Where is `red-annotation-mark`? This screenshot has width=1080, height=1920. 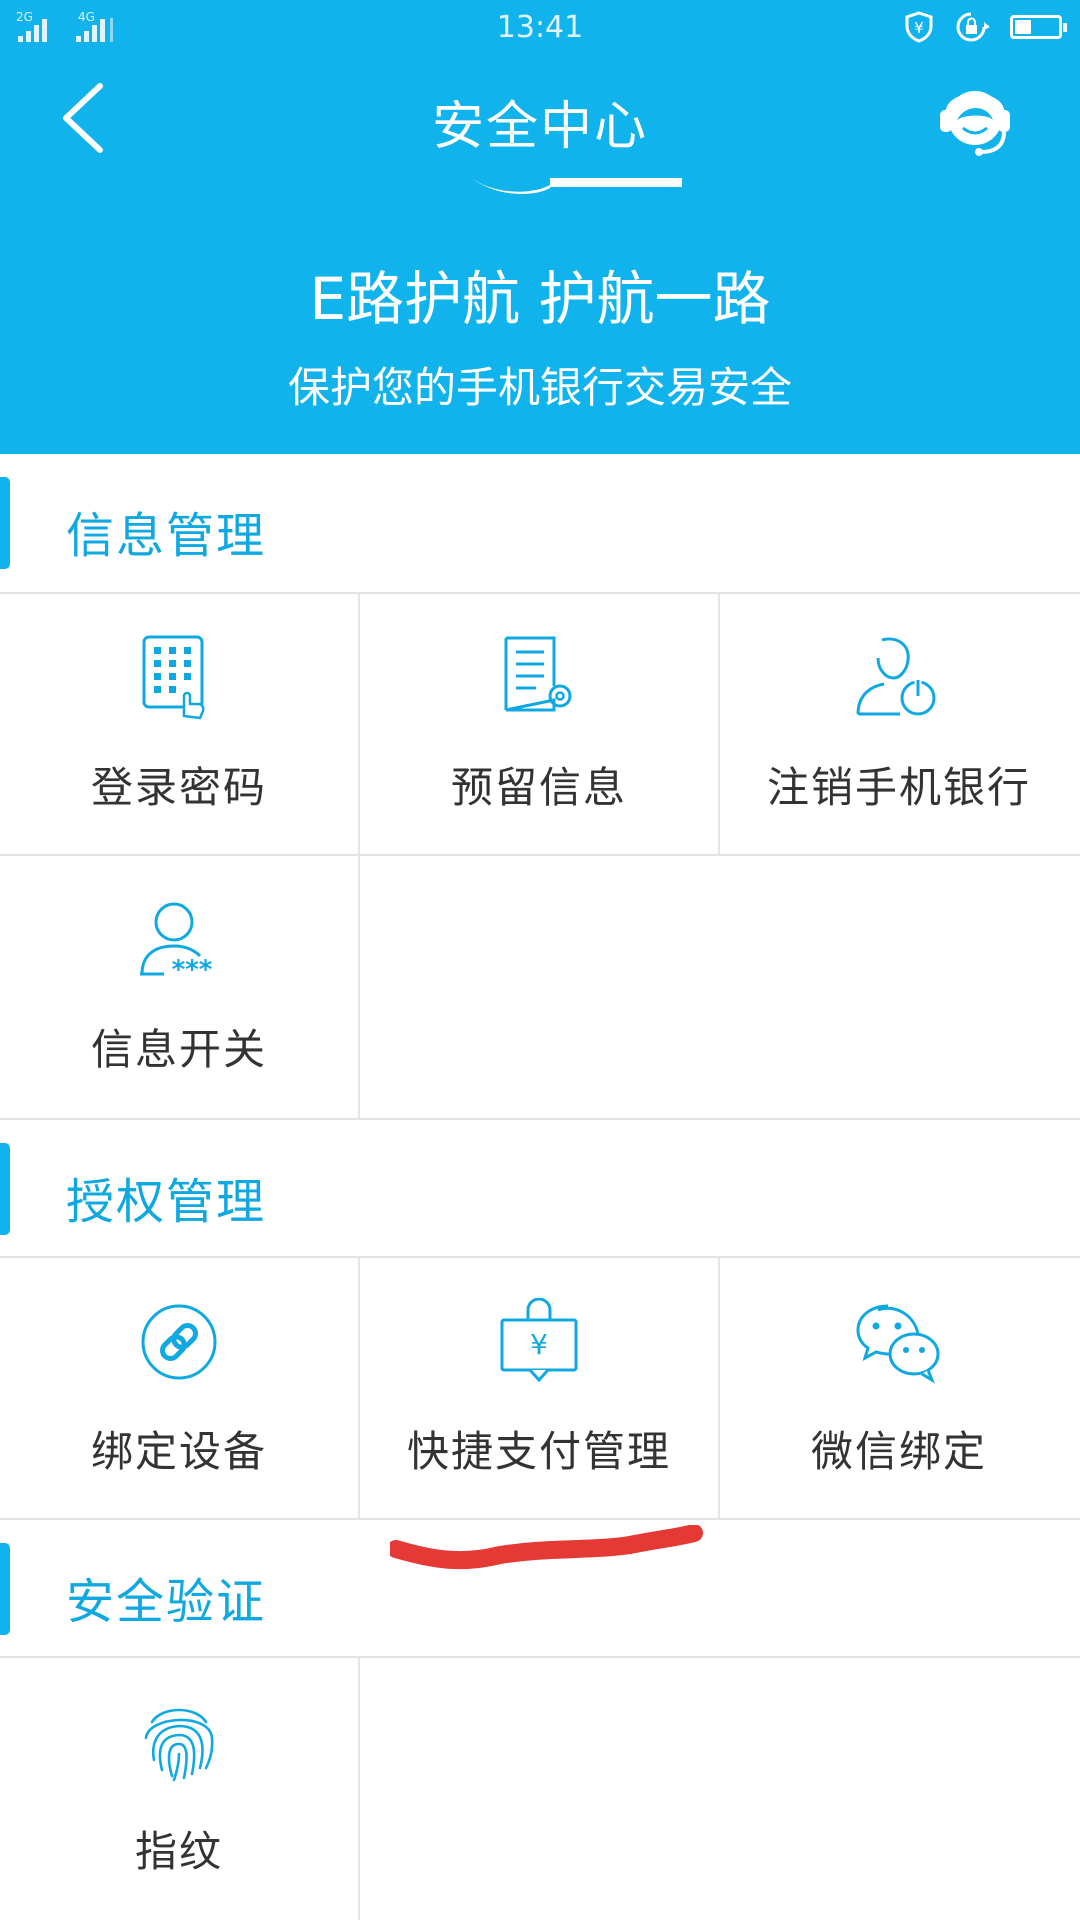 red-annotation-mark is located at coordinates (546, 1547).